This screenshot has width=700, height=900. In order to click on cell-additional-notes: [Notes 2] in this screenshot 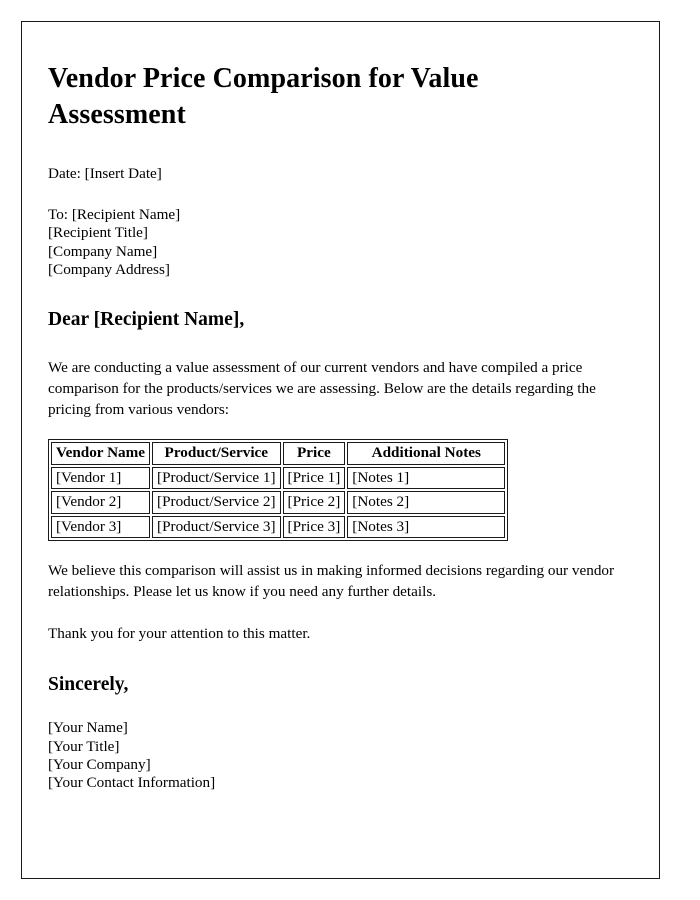, I will do `click(426, 502)`.